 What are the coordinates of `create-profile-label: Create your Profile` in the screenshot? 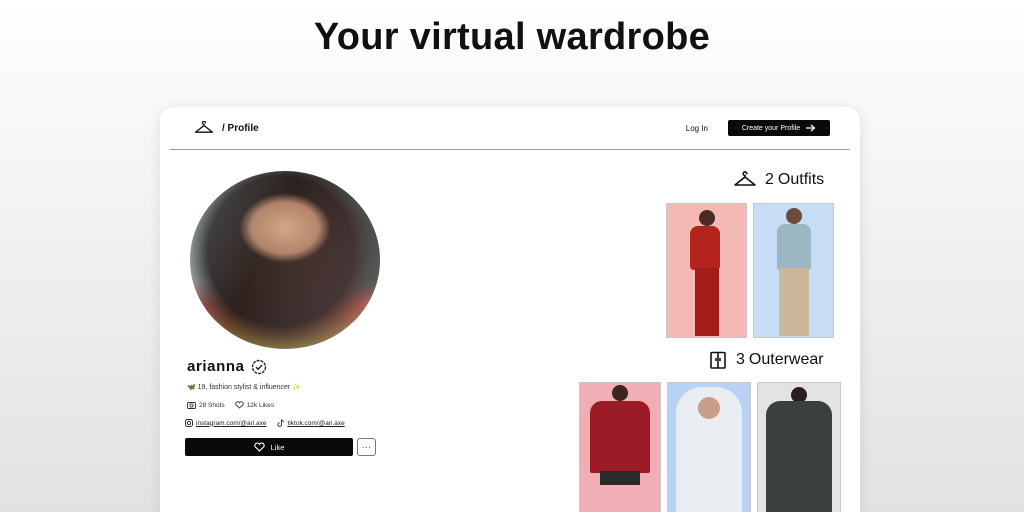 It's located at (771, 128).